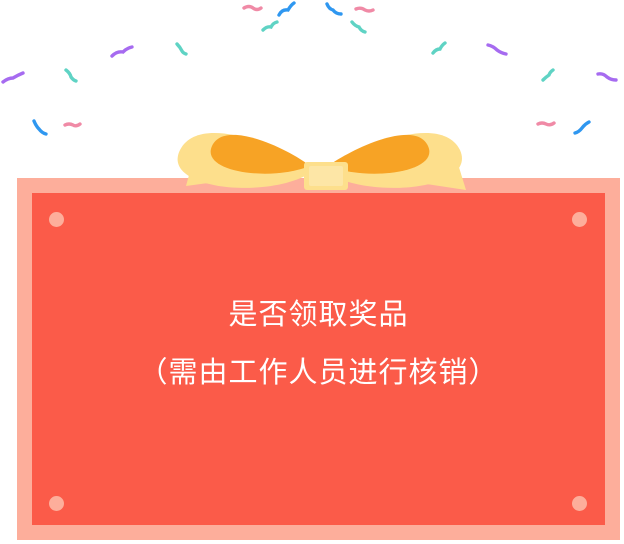  Describe the element at coordinates (321, 161) in the screenshot. I see `gift-bow-icon` at that location.